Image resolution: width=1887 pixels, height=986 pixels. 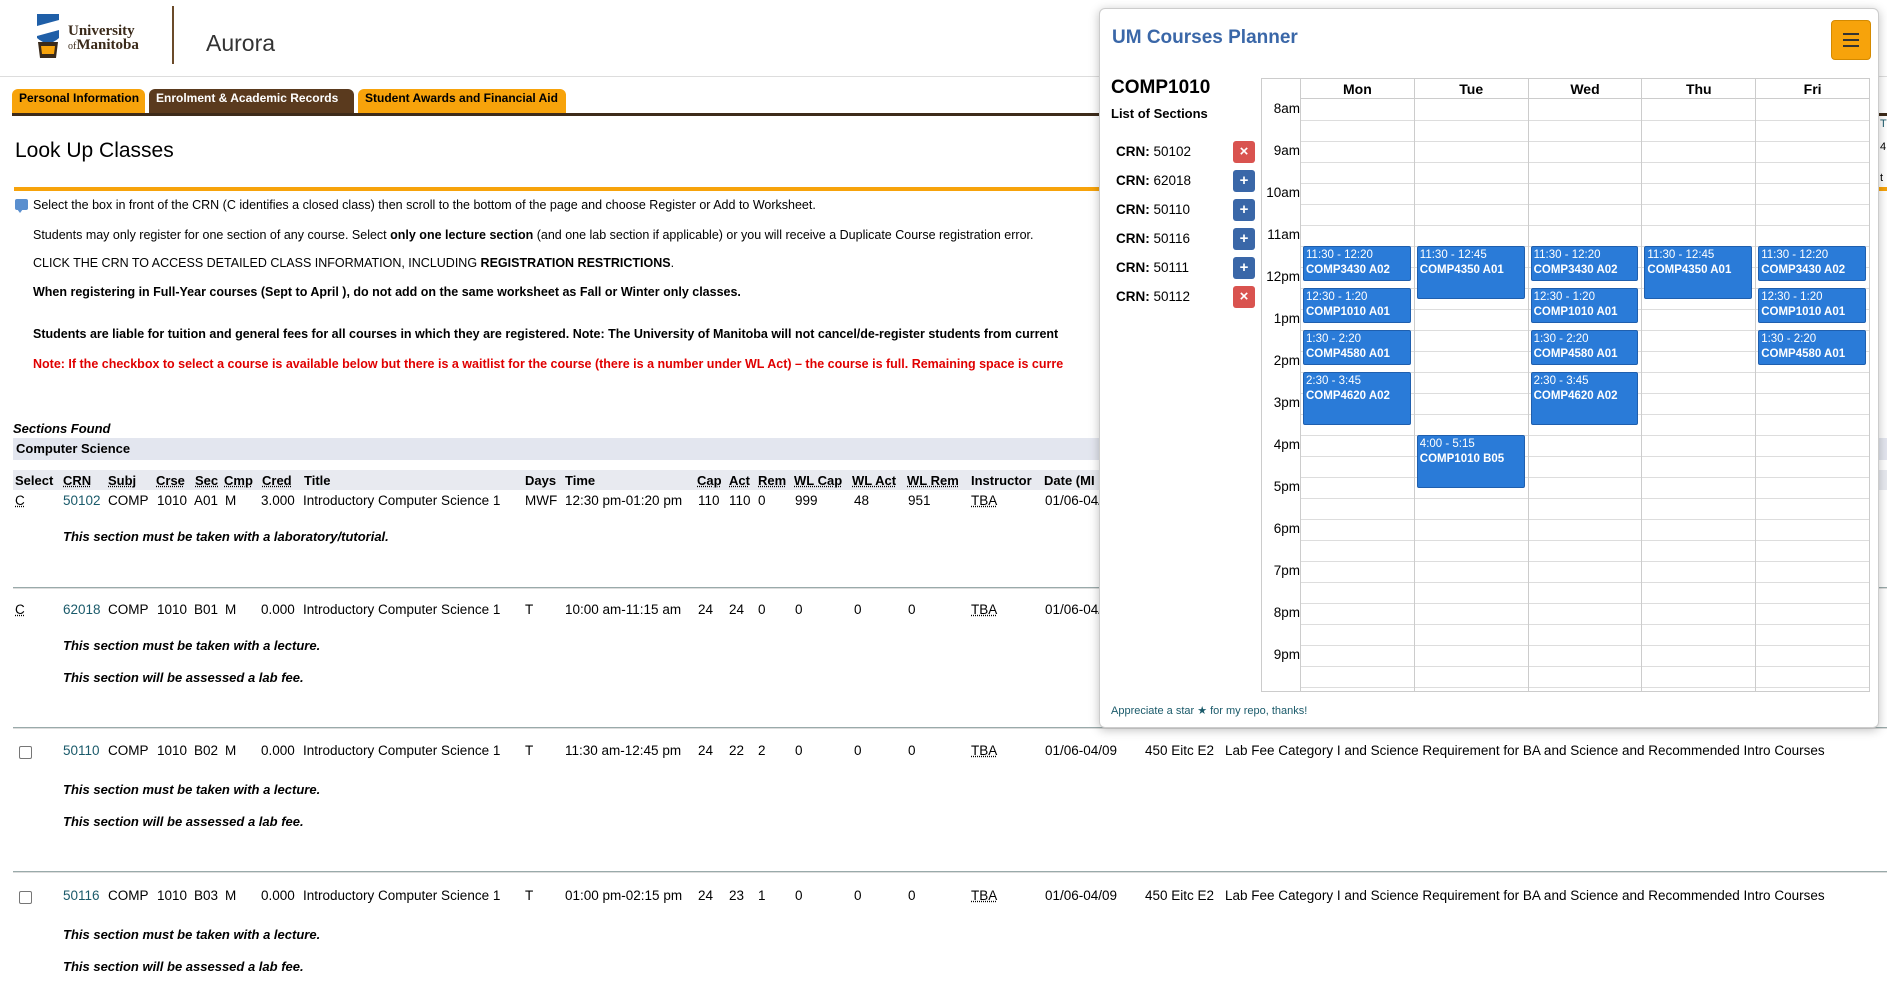 What do you see at coordinates (709, 500) in the screenshot?
I see `cell-cap: 110` at bounding box center [709, 500].